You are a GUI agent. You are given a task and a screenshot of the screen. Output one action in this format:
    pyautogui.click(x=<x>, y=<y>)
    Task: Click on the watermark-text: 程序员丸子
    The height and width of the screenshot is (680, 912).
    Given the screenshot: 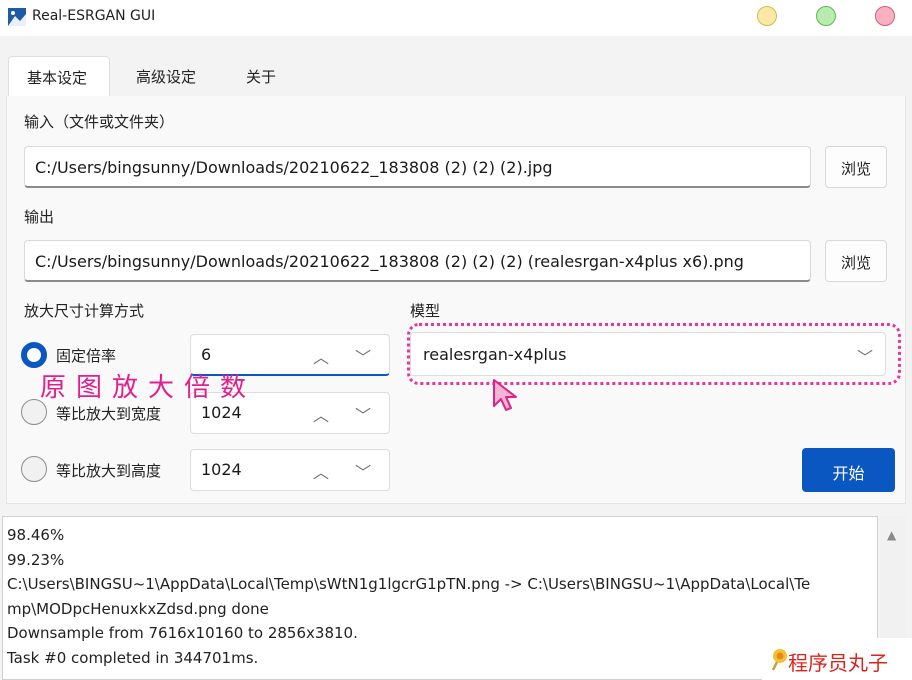 What is the action you would take?
    pyautogui.click(x=838, y=663)
    